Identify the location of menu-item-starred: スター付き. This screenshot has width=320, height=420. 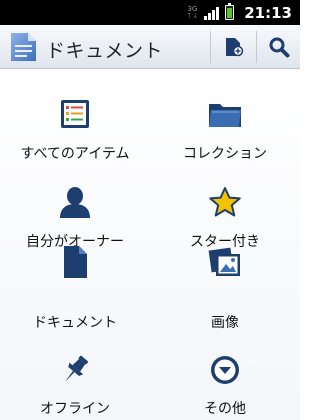
(225, 204).